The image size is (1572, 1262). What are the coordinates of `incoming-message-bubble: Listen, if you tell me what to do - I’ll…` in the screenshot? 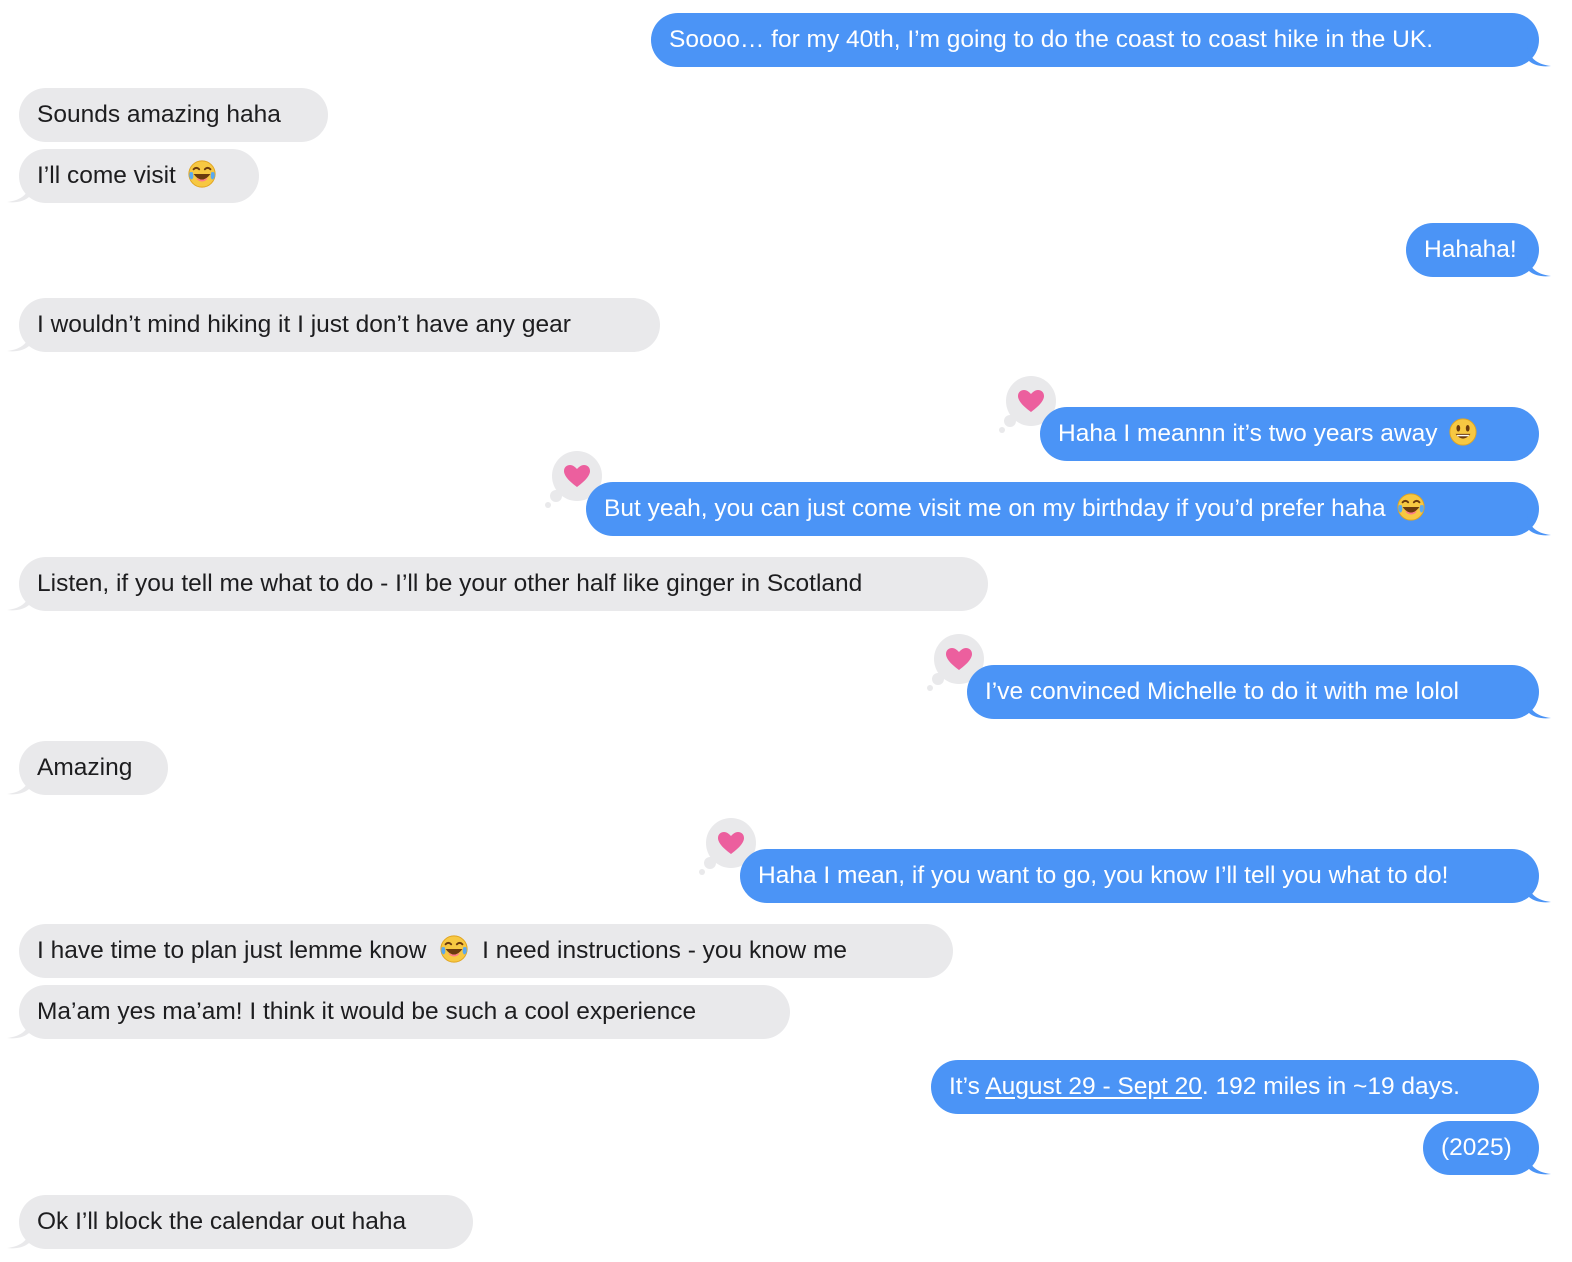 It's located at (503, 584).